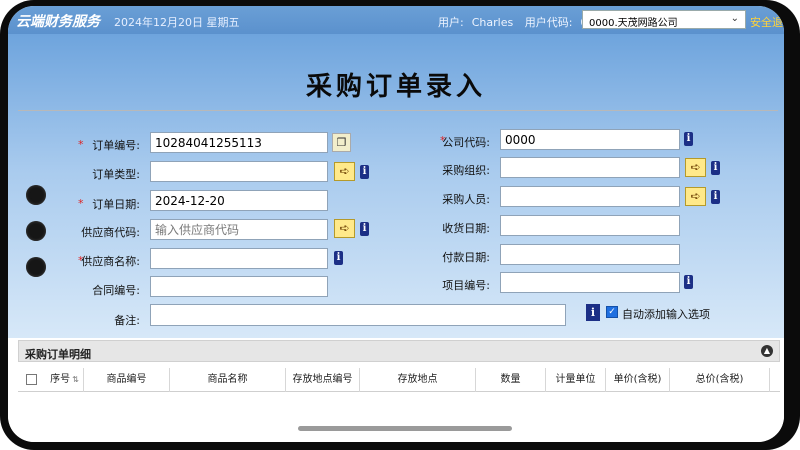 The width and height of the screenshot is (800, 450). What do you see at coordinates (590, 225) in the screenshot?
I see `receive-date-input` at bounding box center [590, 225].